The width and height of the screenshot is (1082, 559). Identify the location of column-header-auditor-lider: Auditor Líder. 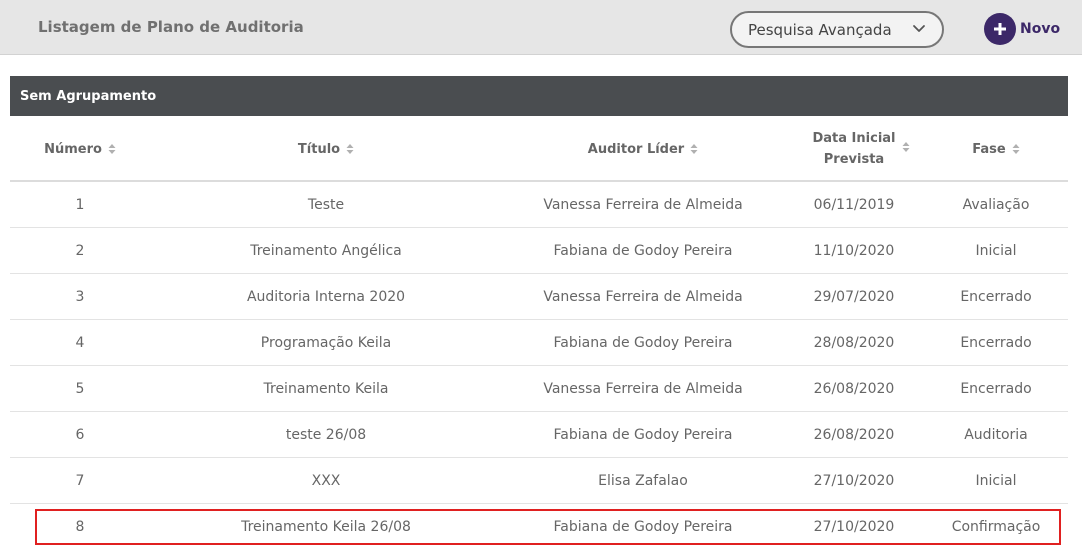
(643, 149).